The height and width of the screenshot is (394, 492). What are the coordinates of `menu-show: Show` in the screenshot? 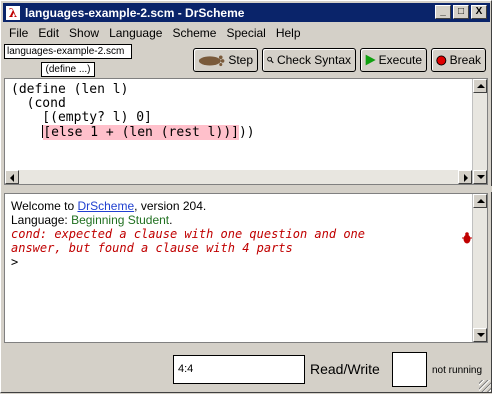 It's located at (84, 33).